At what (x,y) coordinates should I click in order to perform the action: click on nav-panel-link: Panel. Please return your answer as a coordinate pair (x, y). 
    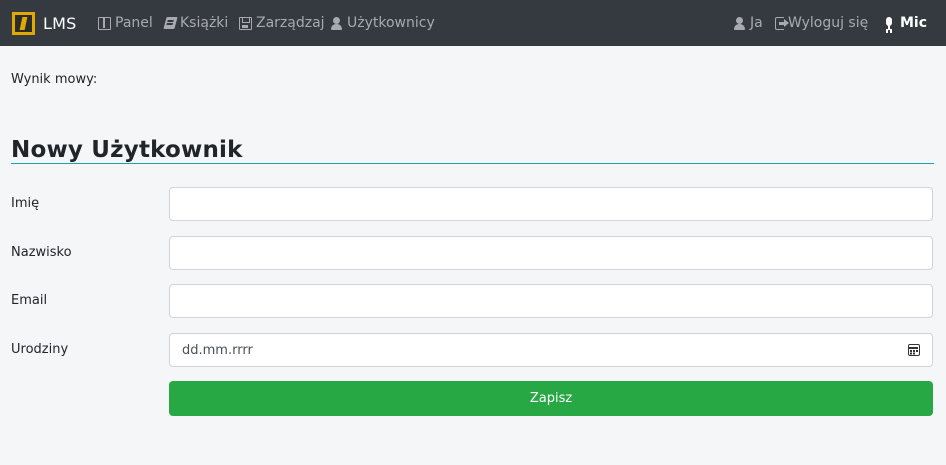
    Looking at the image, I should click on (125, 23).